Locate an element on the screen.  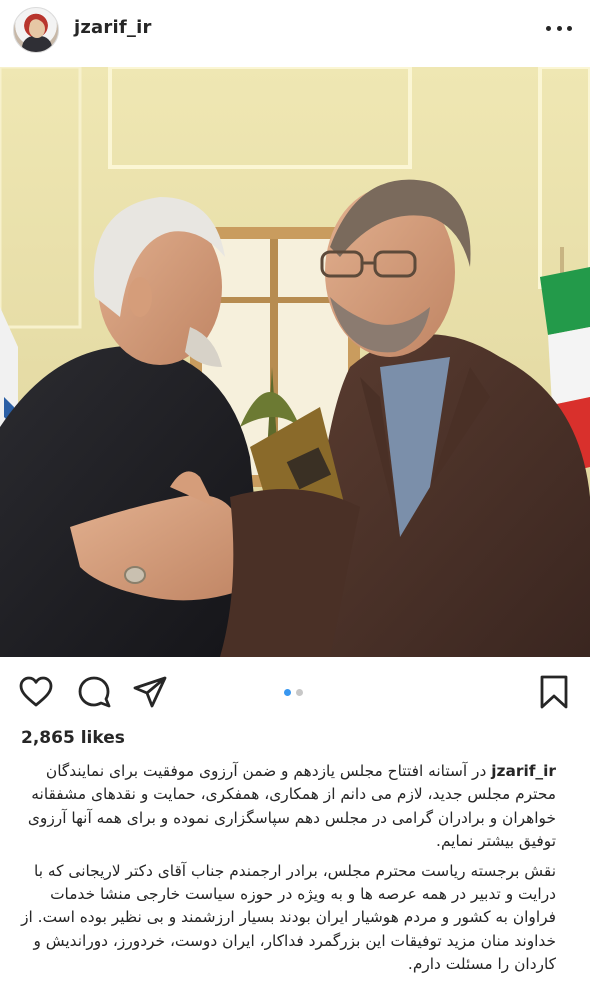
avatar-figure-body is located at coordinates (37, 44).